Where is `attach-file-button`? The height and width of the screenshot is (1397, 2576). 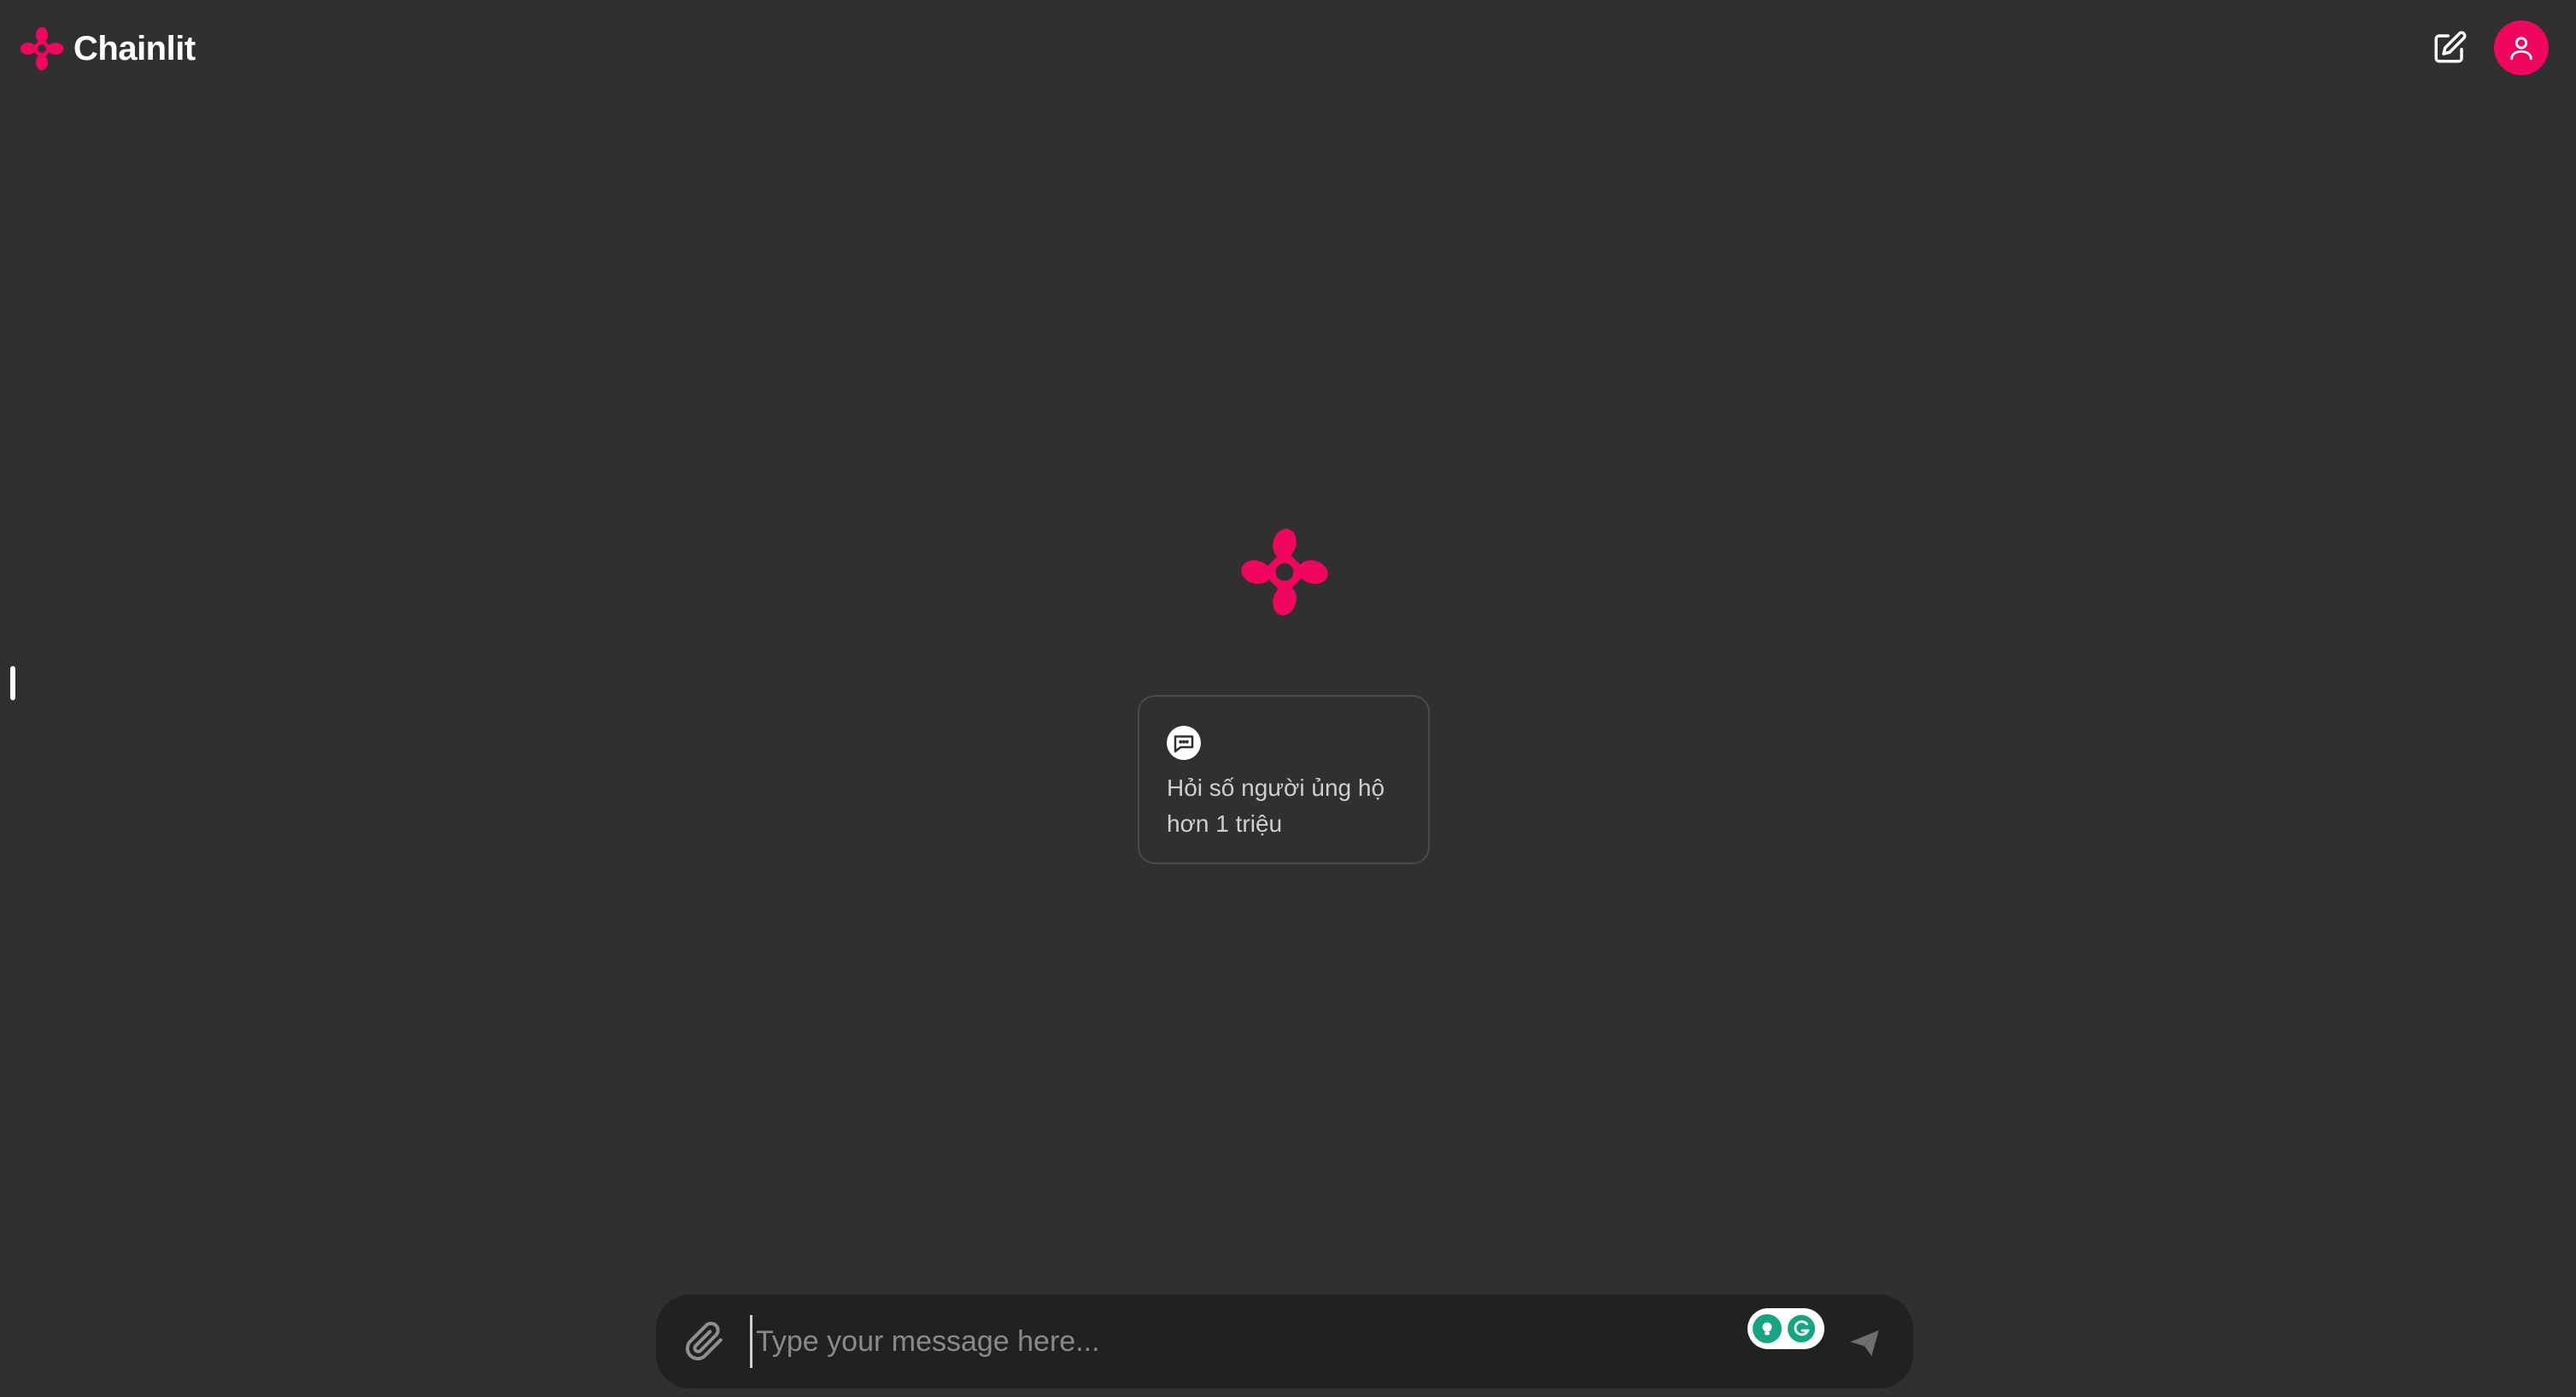
attach-file-button is located at coordinates (705, 1341).